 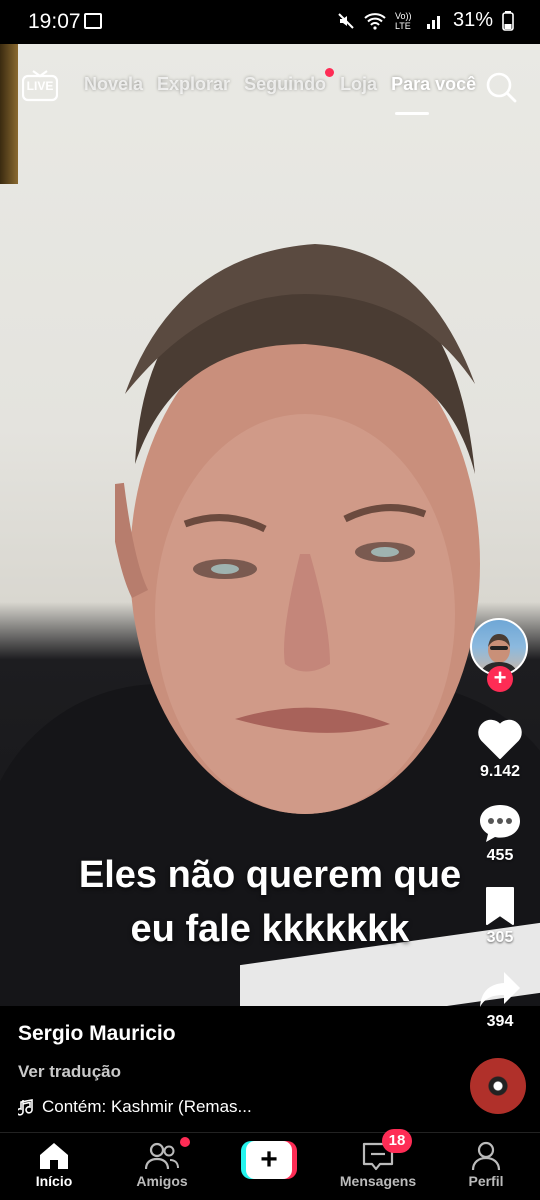 What do you see at coordinates (270, 875) in the screenshot?
I see `caption-line-1: Eles não querem que` at bounding box center [270, 875].